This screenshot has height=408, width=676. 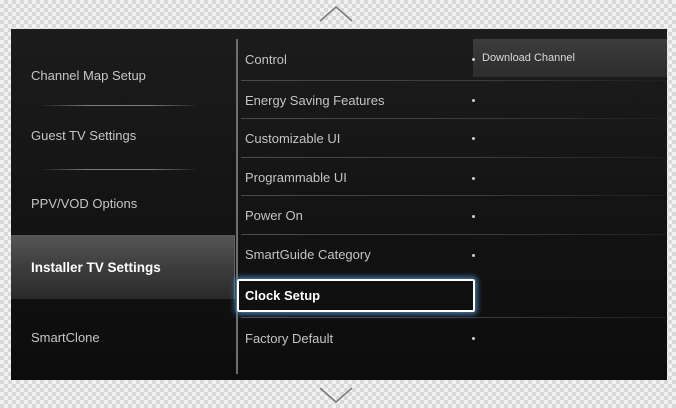 I want to click on menu-item-smartclone: SmartClone, so click(x=123, y=337).